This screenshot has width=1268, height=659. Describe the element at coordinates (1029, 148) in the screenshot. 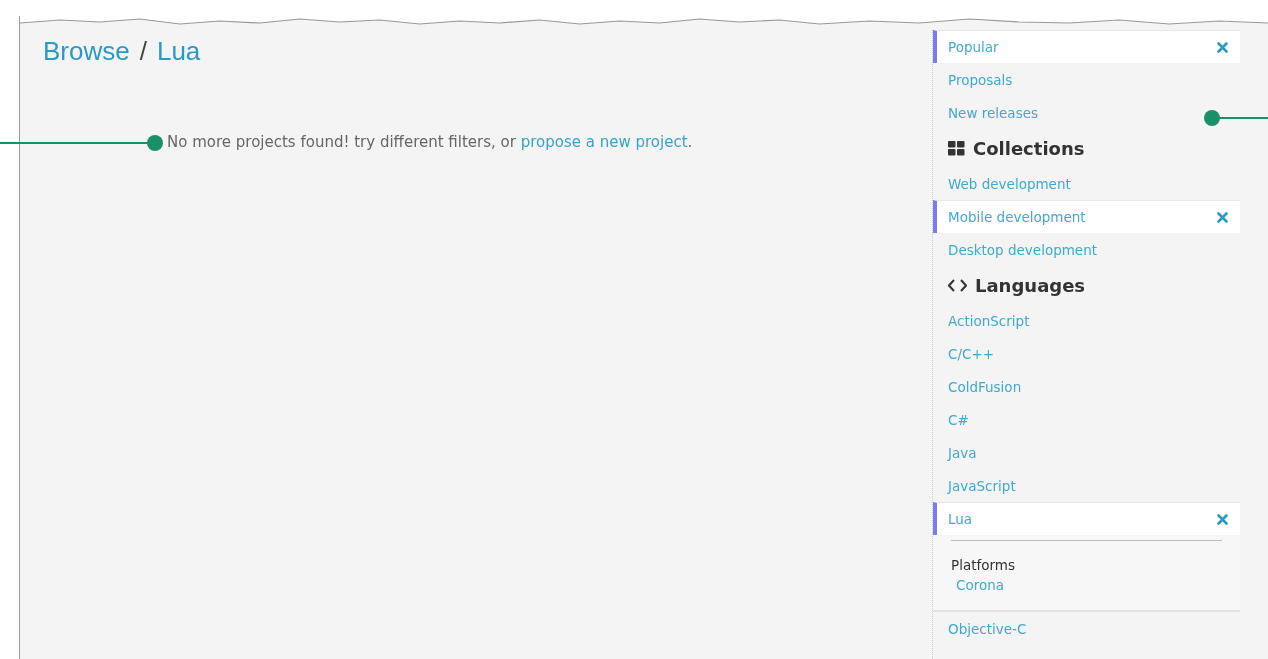

I see `section-heading: Collections` at that location.